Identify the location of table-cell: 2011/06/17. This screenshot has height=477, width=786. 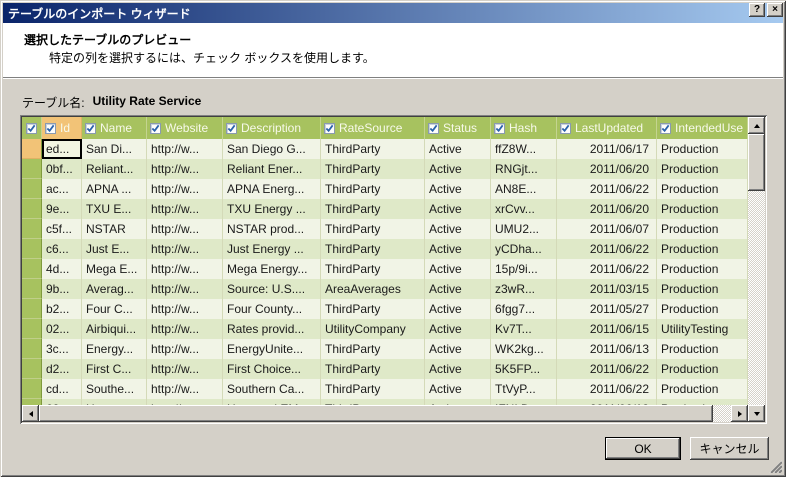
(607, 149).